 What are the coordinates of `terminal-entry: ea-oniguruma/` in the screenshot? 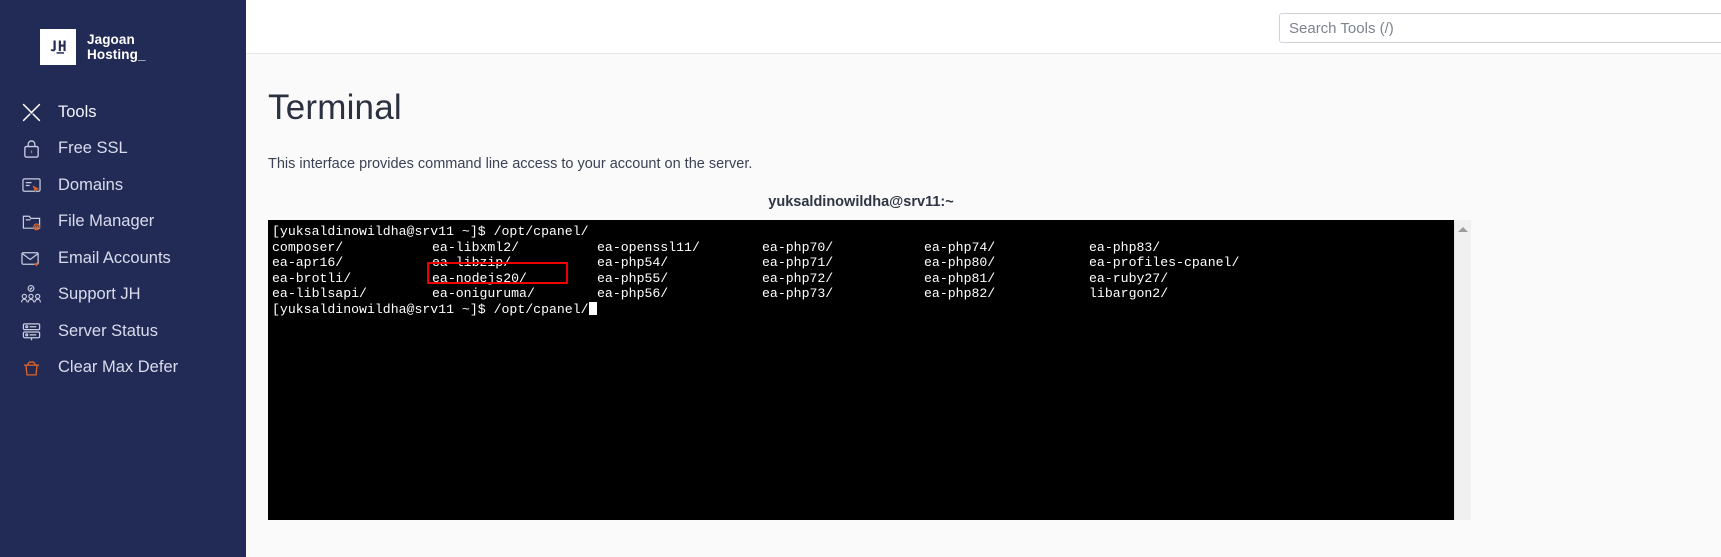 It's located at (483, 294).